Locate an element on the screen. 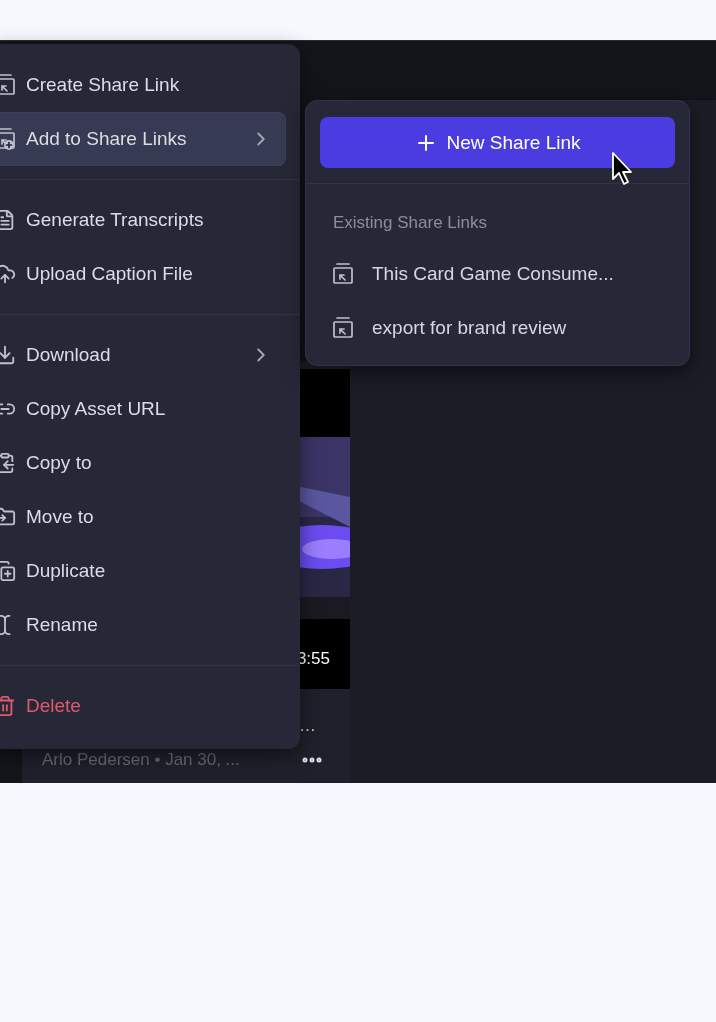  share-link-item: export for brand review is located at coordinates (497, 328).